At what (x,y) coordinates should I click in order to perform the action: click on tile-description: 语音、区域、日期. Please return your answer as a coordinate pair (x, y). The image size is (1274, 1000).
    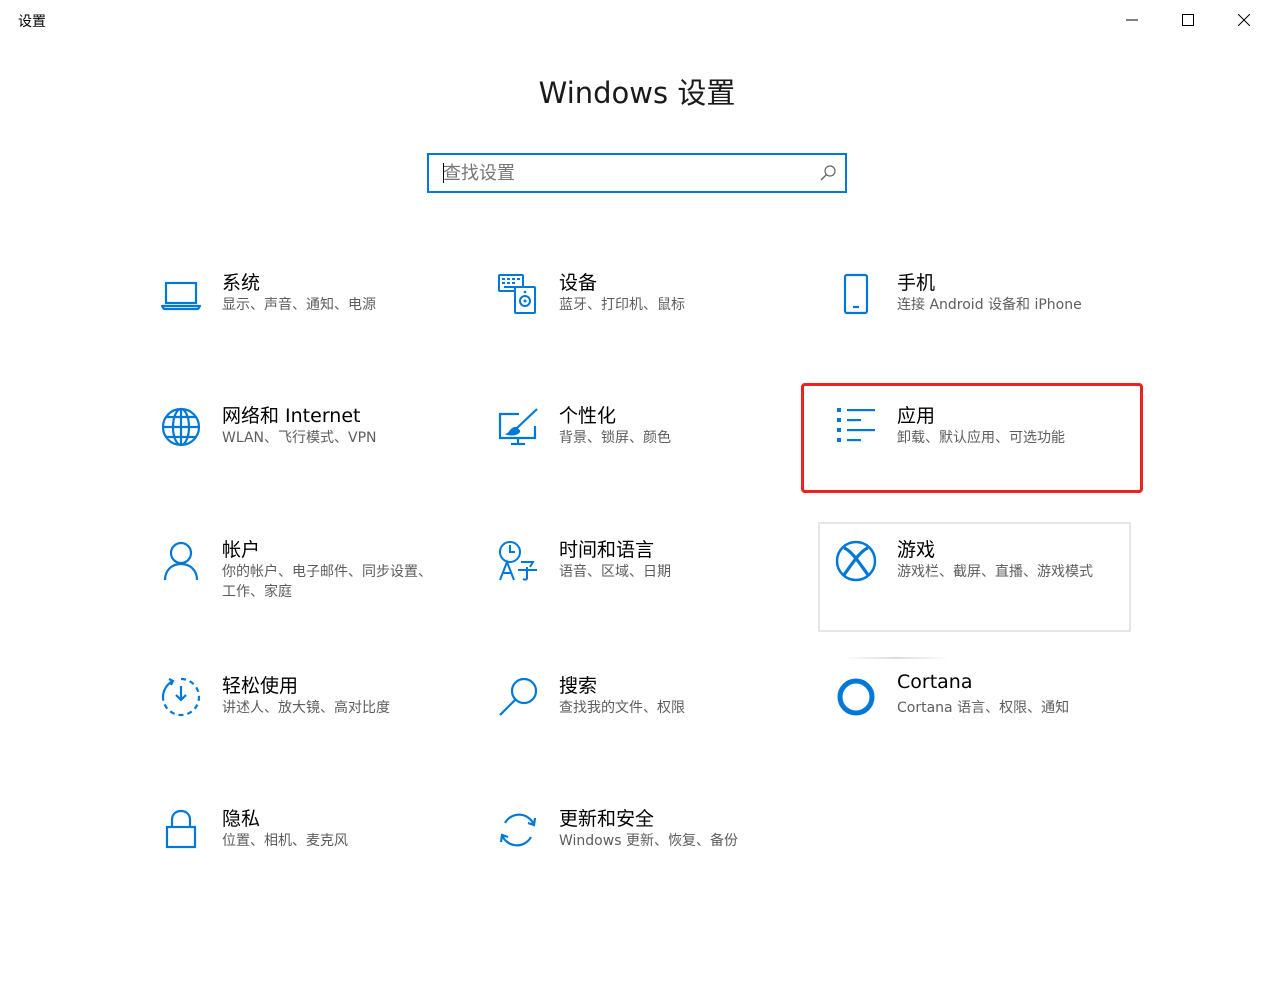
    Looking at the image, I should click on (615, 572).